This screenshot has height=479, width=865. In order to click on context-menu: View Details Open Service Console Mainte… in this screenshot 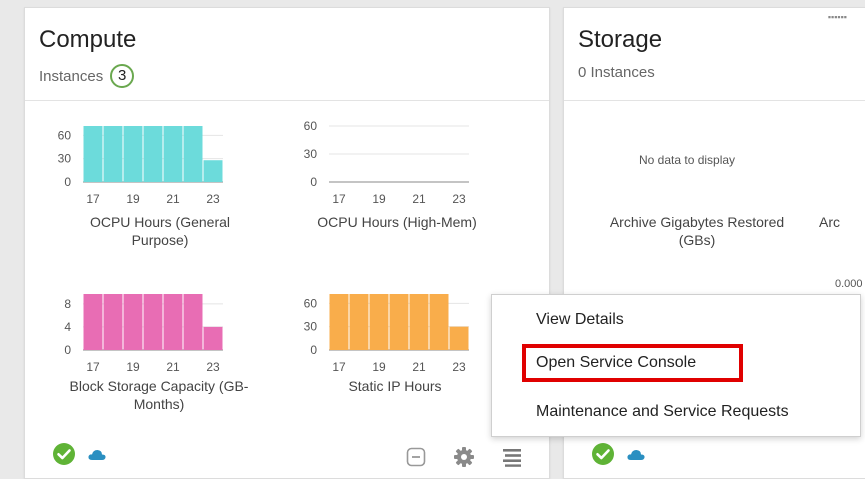, I will do `click(676, 365)`.